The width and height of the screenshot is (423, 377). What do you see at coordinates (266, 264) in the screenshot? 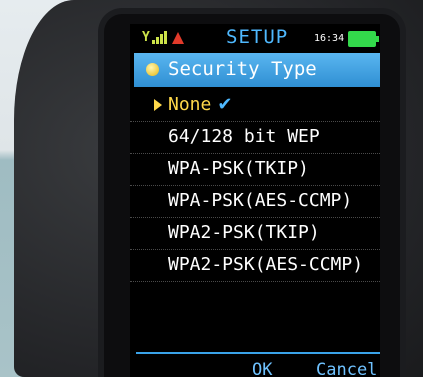
I see `option-label: WPA2-PSK(AES-CCMP)` at bounding box center [266, 264].